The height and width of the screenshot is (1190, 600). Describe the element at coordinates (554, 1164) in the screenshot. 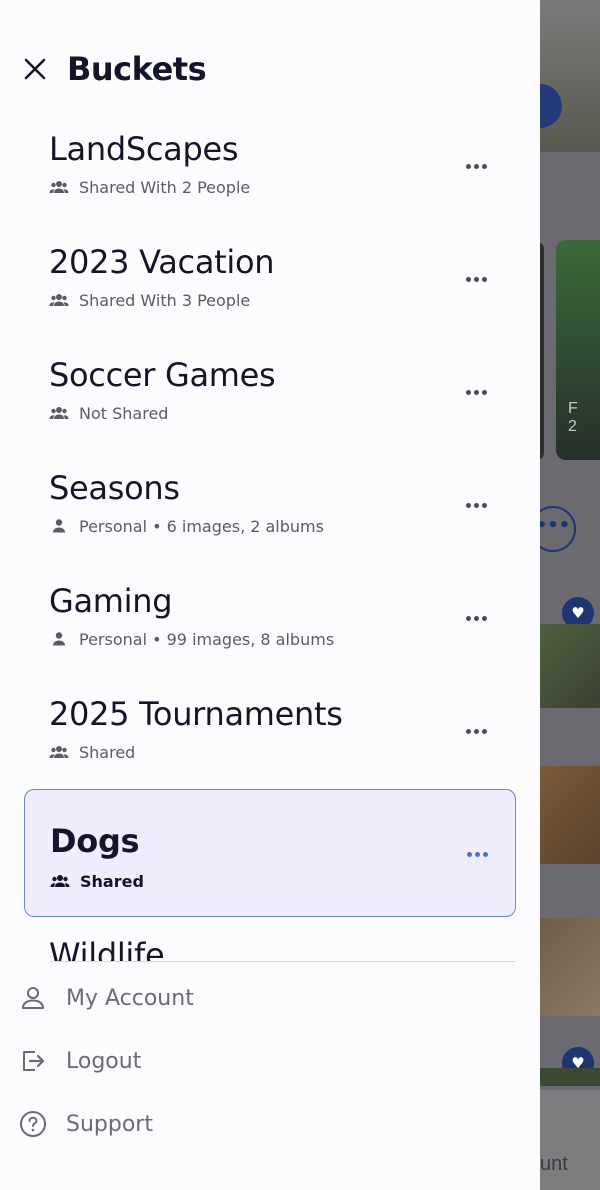

I see `background-bottom-text: unt` at that location.